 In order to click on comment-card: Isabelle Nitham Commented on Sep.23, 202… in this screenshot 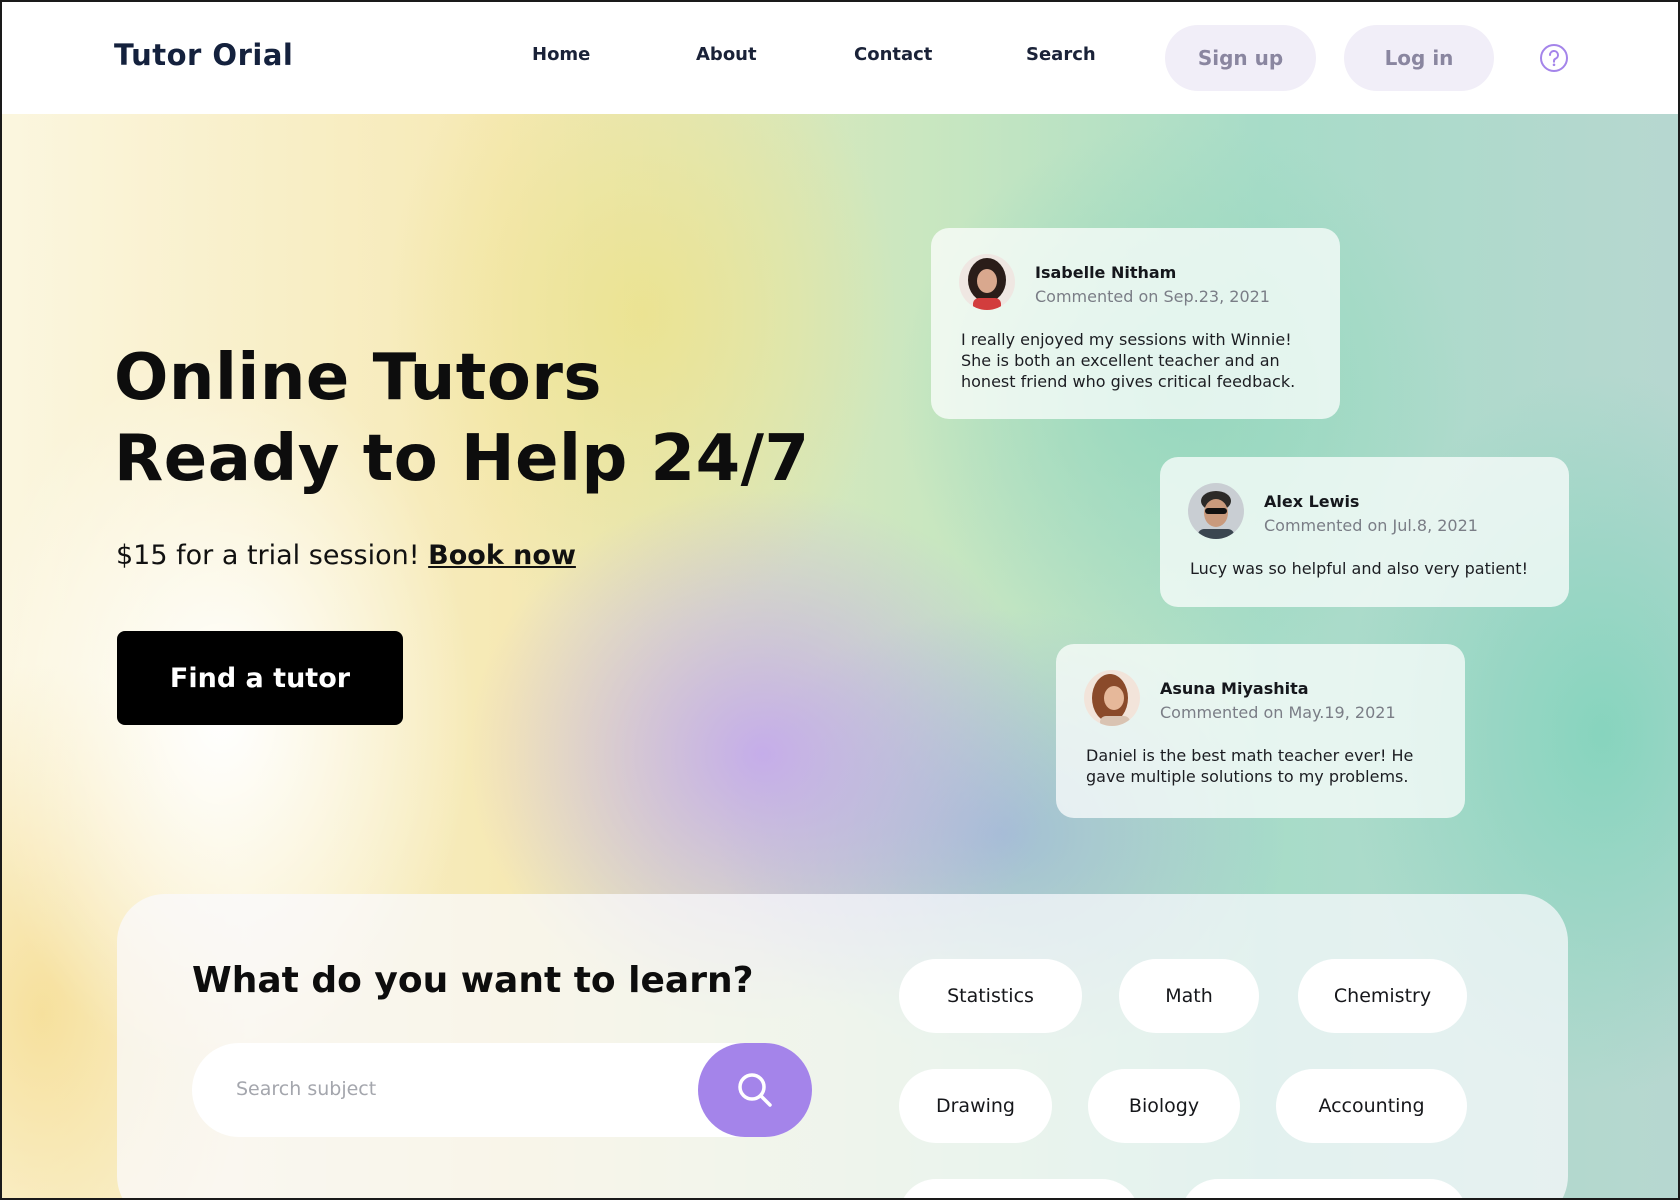, I will do `click(1135, 323)`.